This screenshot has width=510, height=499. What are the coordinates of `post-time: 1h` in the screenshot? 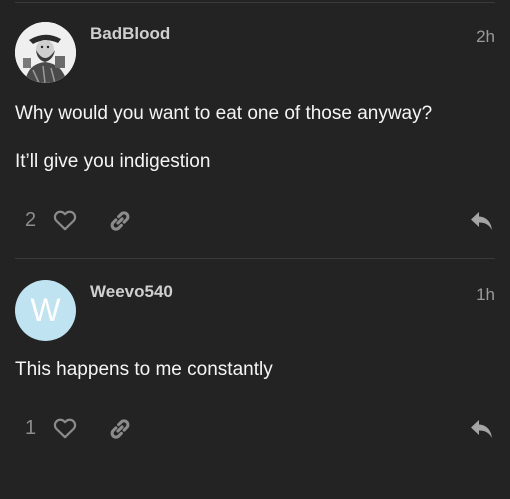 It's located at (485, 295).